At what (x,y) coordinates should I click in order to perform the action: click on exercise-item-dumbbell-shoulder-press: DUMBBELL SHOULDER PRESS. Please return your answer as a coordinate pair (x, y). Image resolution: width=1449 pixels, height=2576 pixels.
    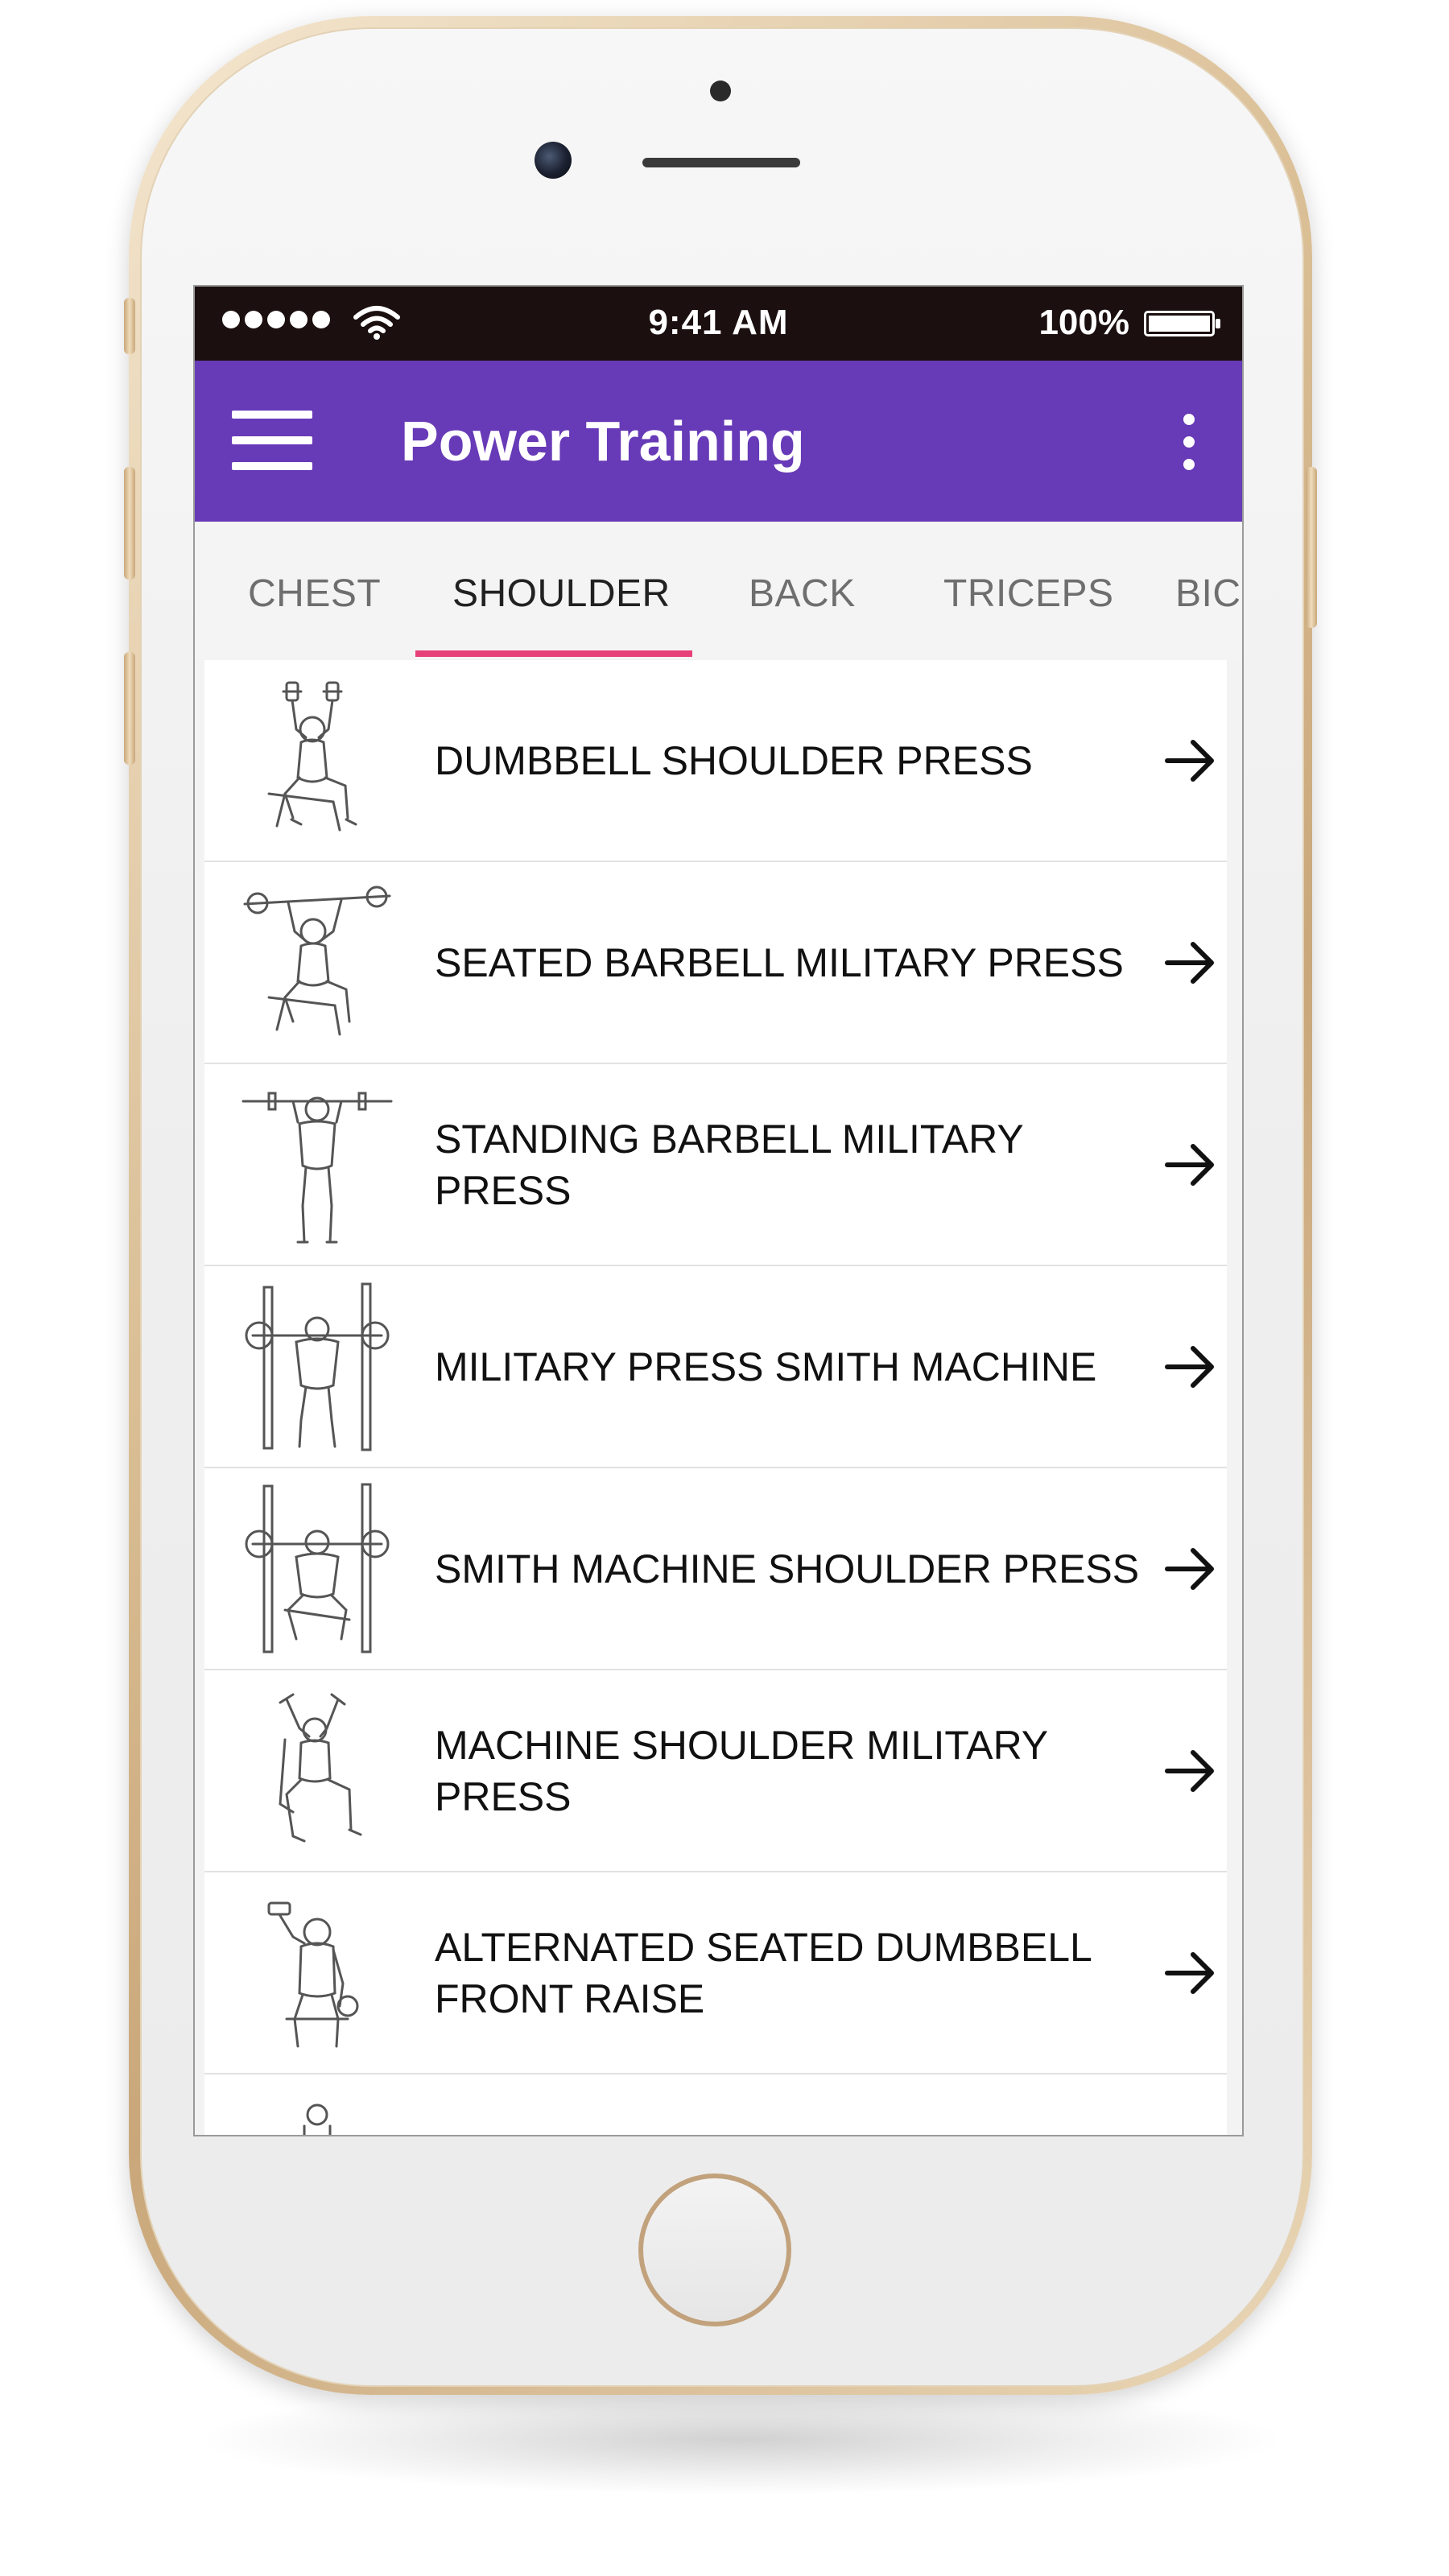
    Looking at the image, I should click on (715, 761).